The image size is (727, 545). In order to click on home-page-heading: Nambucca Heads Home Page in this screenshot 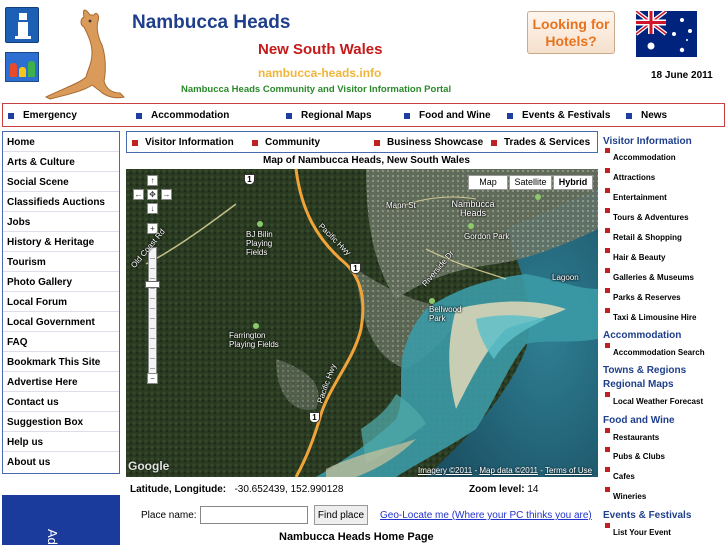, I will do `click(356, 537)`.